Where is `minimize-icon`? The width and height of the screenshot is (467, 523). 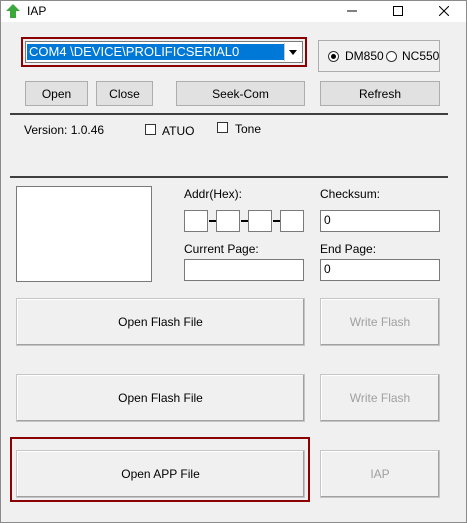
minimize-icon is located at coordinates (352, 11).